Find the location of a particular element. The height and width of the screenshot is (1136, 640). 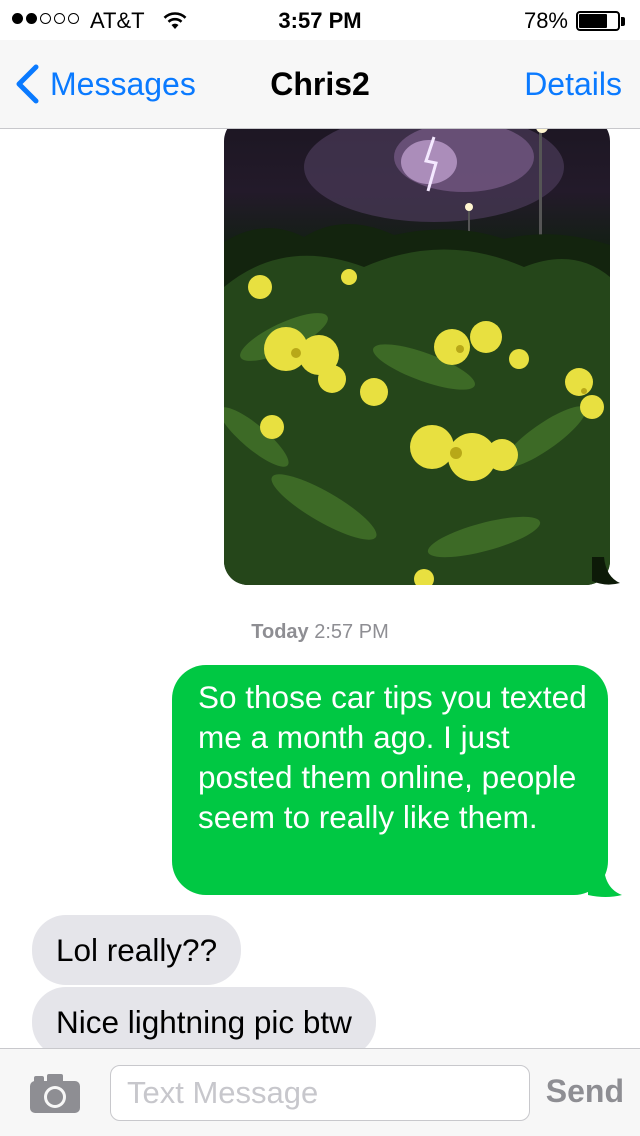

camera-icon is located at coordinates (55, 1093).